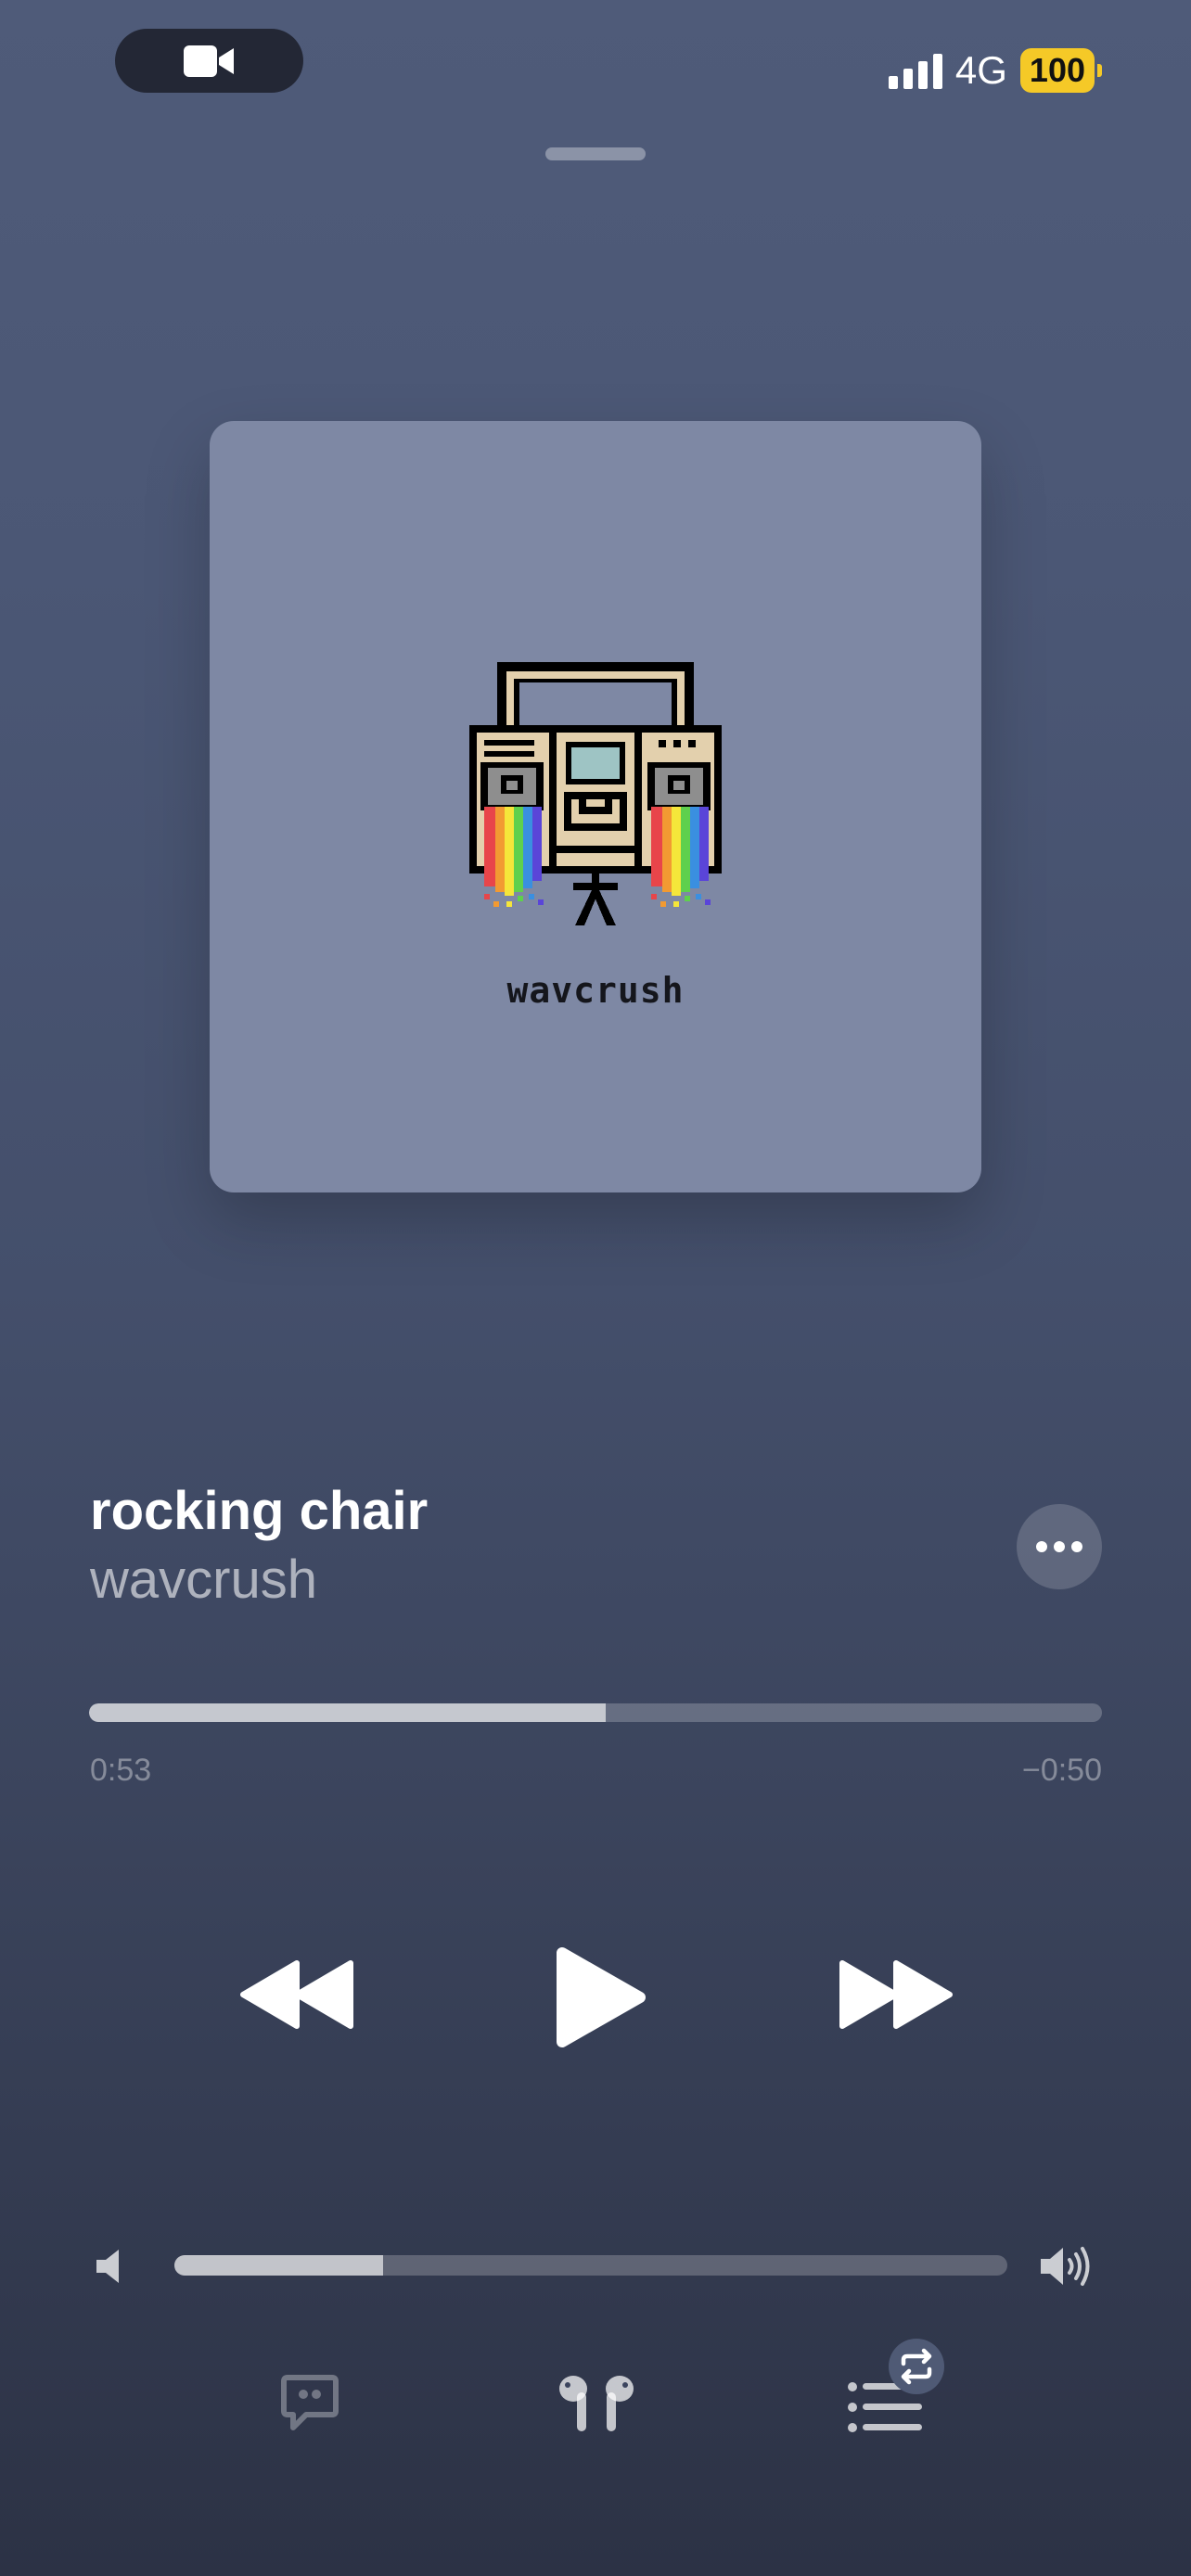 The width and height of the screenshot is (1191, 2576). Describe the element at coordinates (111, 2266) in the screenshot. I see `speaker-low-icon` at that location.